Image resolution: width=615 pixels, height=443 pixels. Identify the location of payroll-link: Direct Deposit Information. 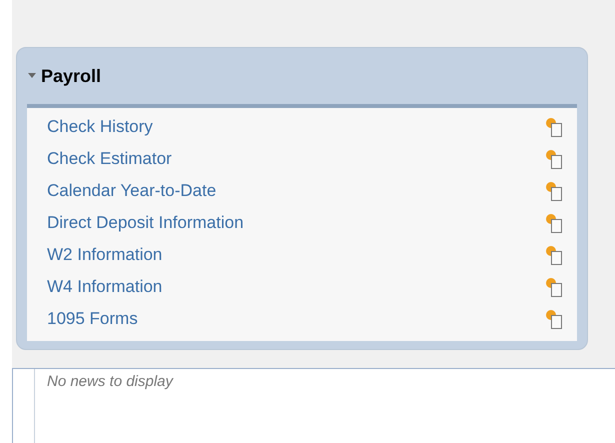
(145, 223).